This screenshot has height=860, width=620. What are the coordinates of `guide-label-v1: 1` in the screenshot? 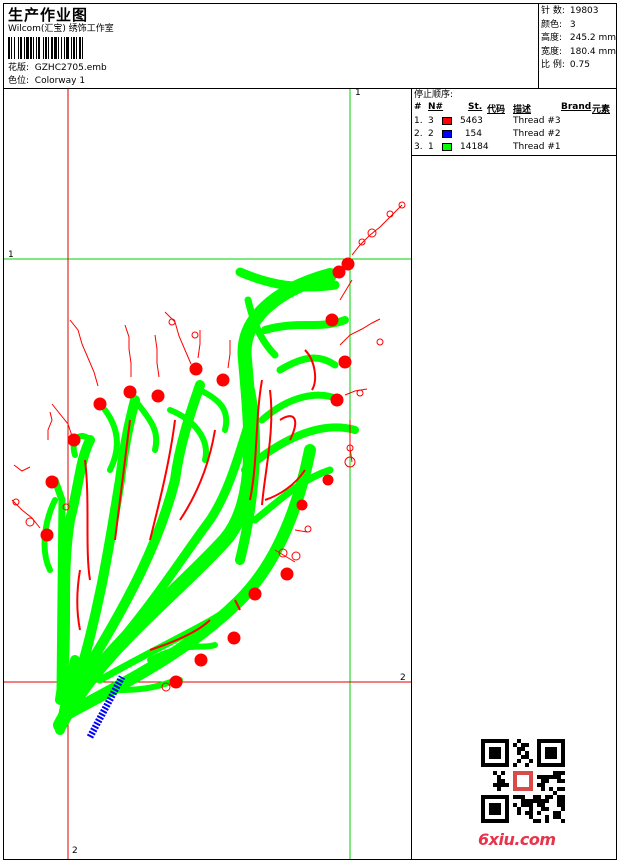 It's located at (358, 93).